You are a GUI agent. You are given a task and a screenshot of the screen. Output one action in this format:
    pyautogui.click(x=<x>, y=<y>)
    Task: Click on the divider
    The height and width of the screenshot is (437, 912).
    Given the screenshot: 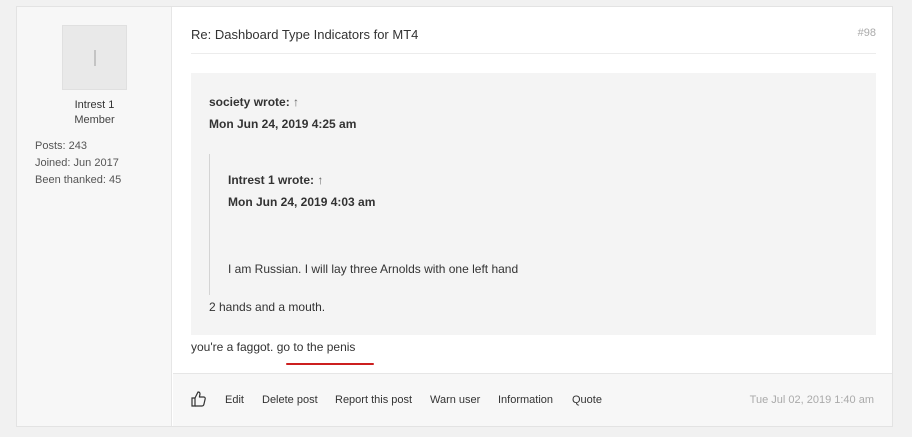 What is the action you would take?
    pyautogui.click(x=533, y=53)
    